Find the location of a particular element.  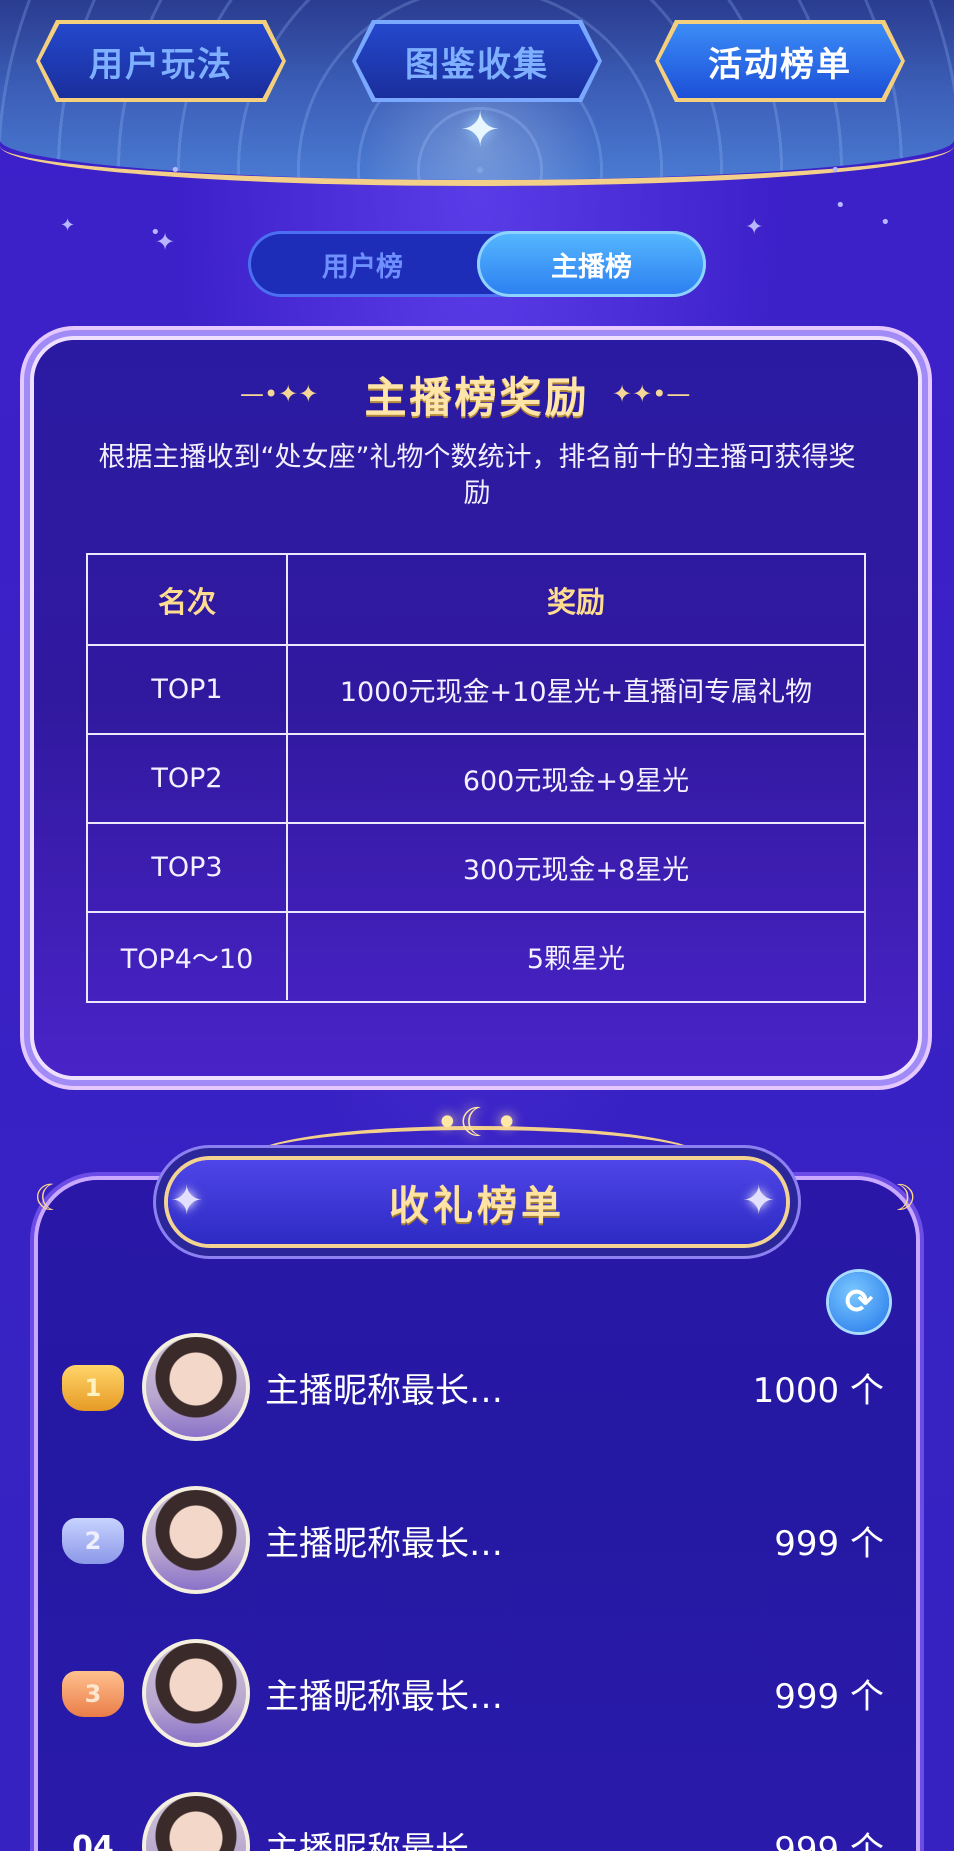

table-row: TOP3 300元现金+8星光 is located at coordinates (476, 866).